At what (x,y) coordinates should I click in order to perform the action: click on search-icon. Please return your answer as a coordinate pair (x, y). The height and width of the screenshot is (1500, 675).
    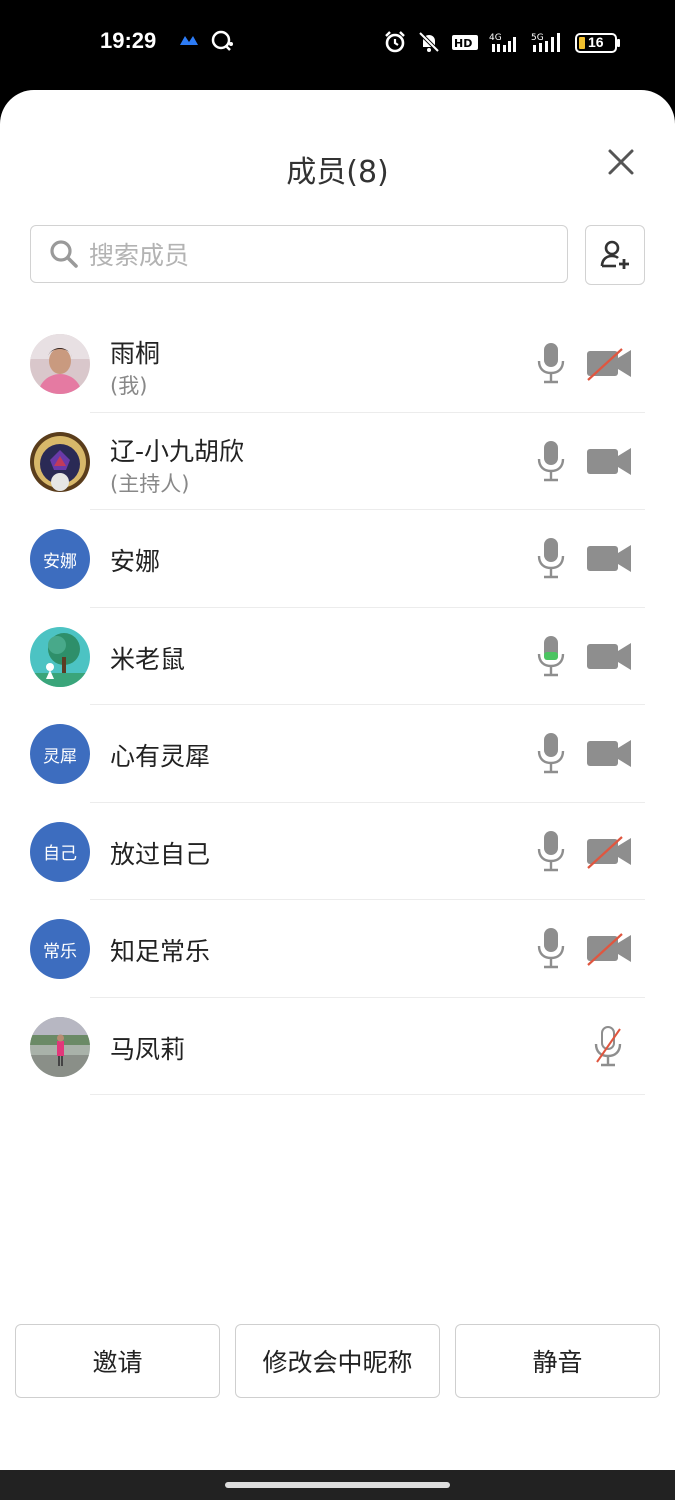
    Looking at the image, I should click on (64, 254).